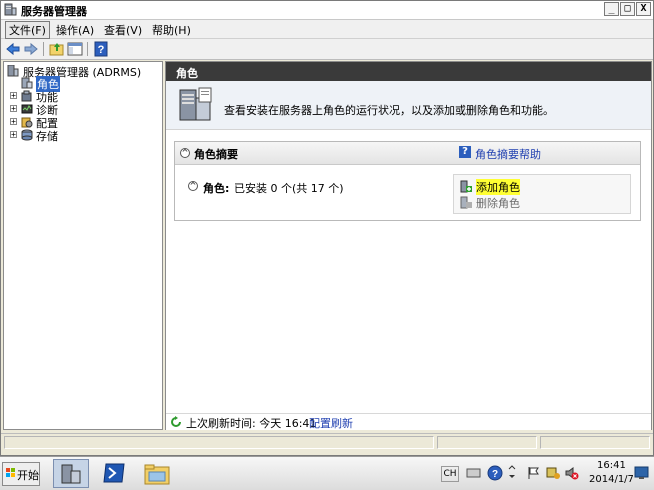  Describe the element at coordinates (27, 83) in the screenshot. I see `roles-icon` at that location.